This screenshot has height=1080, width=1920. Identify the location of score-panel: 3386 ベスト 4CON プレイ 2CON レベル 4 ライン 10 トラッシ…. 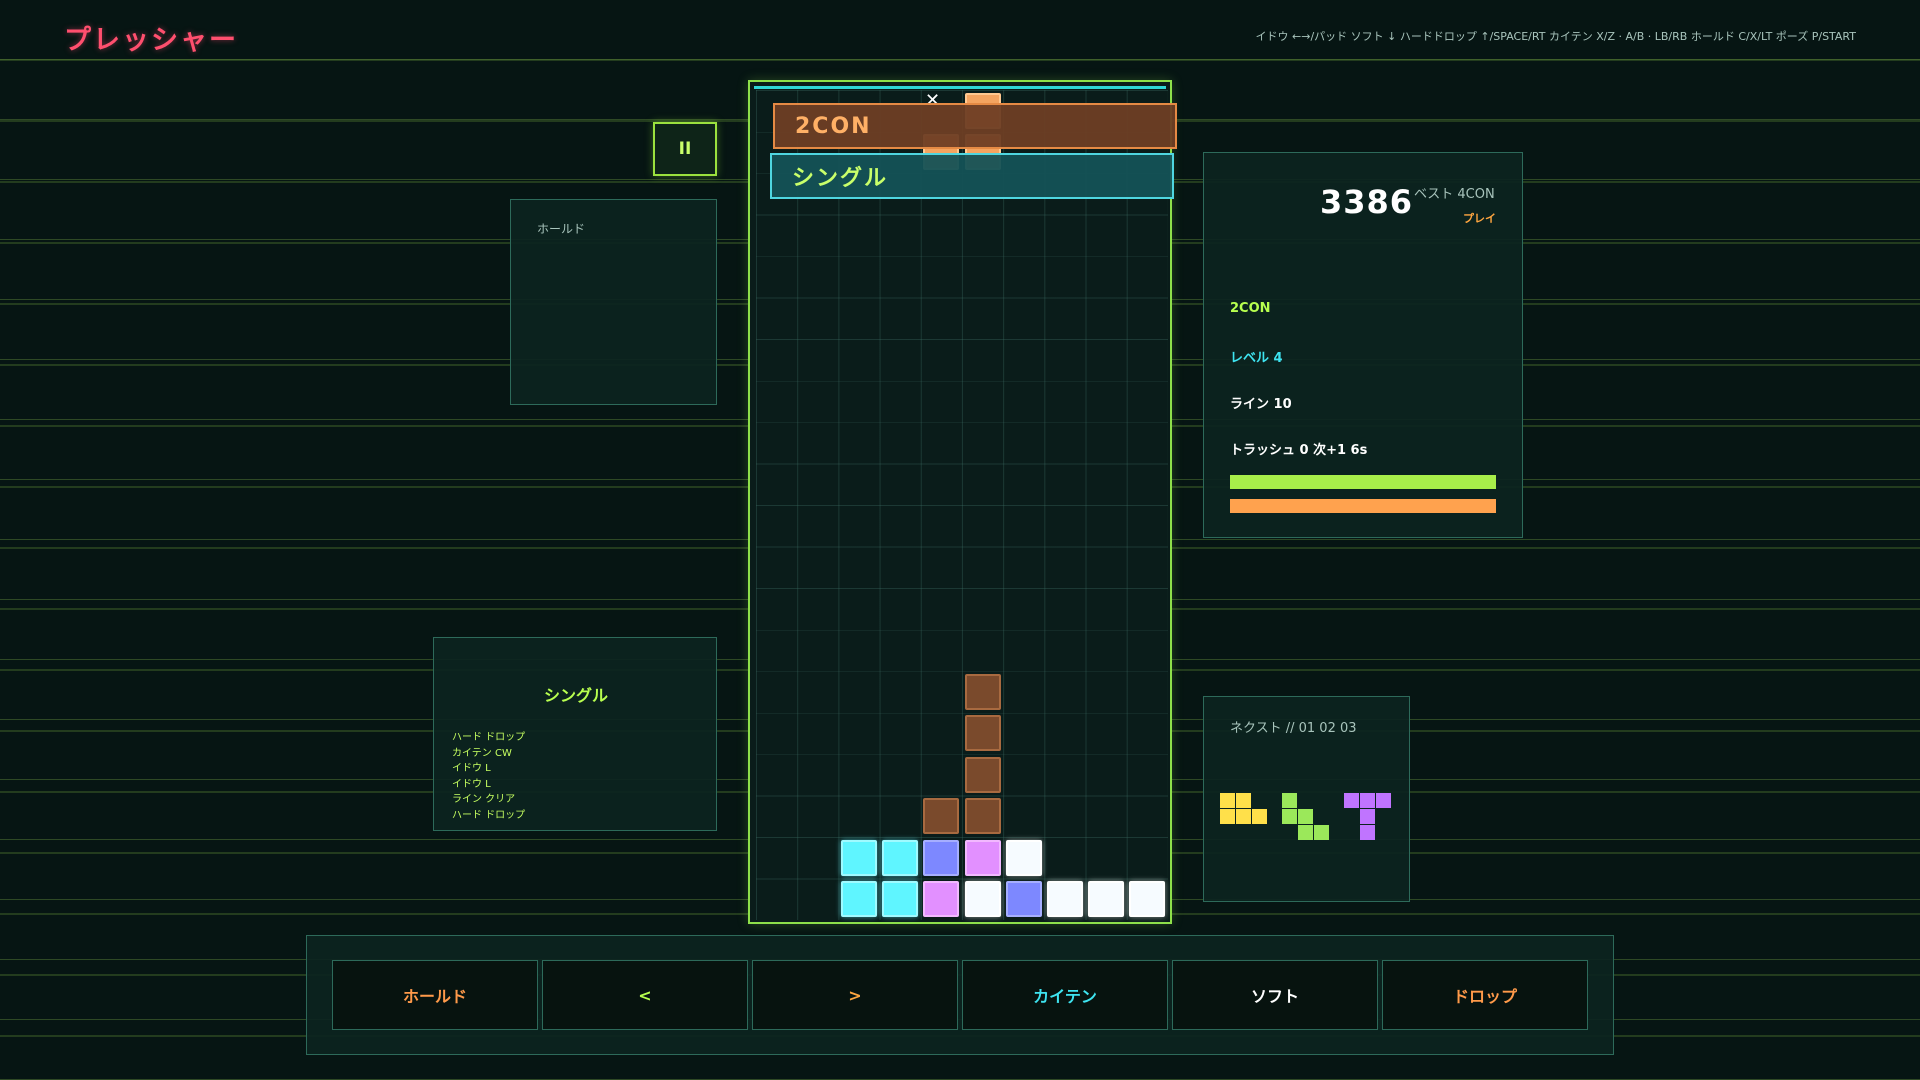
(1363, 345).